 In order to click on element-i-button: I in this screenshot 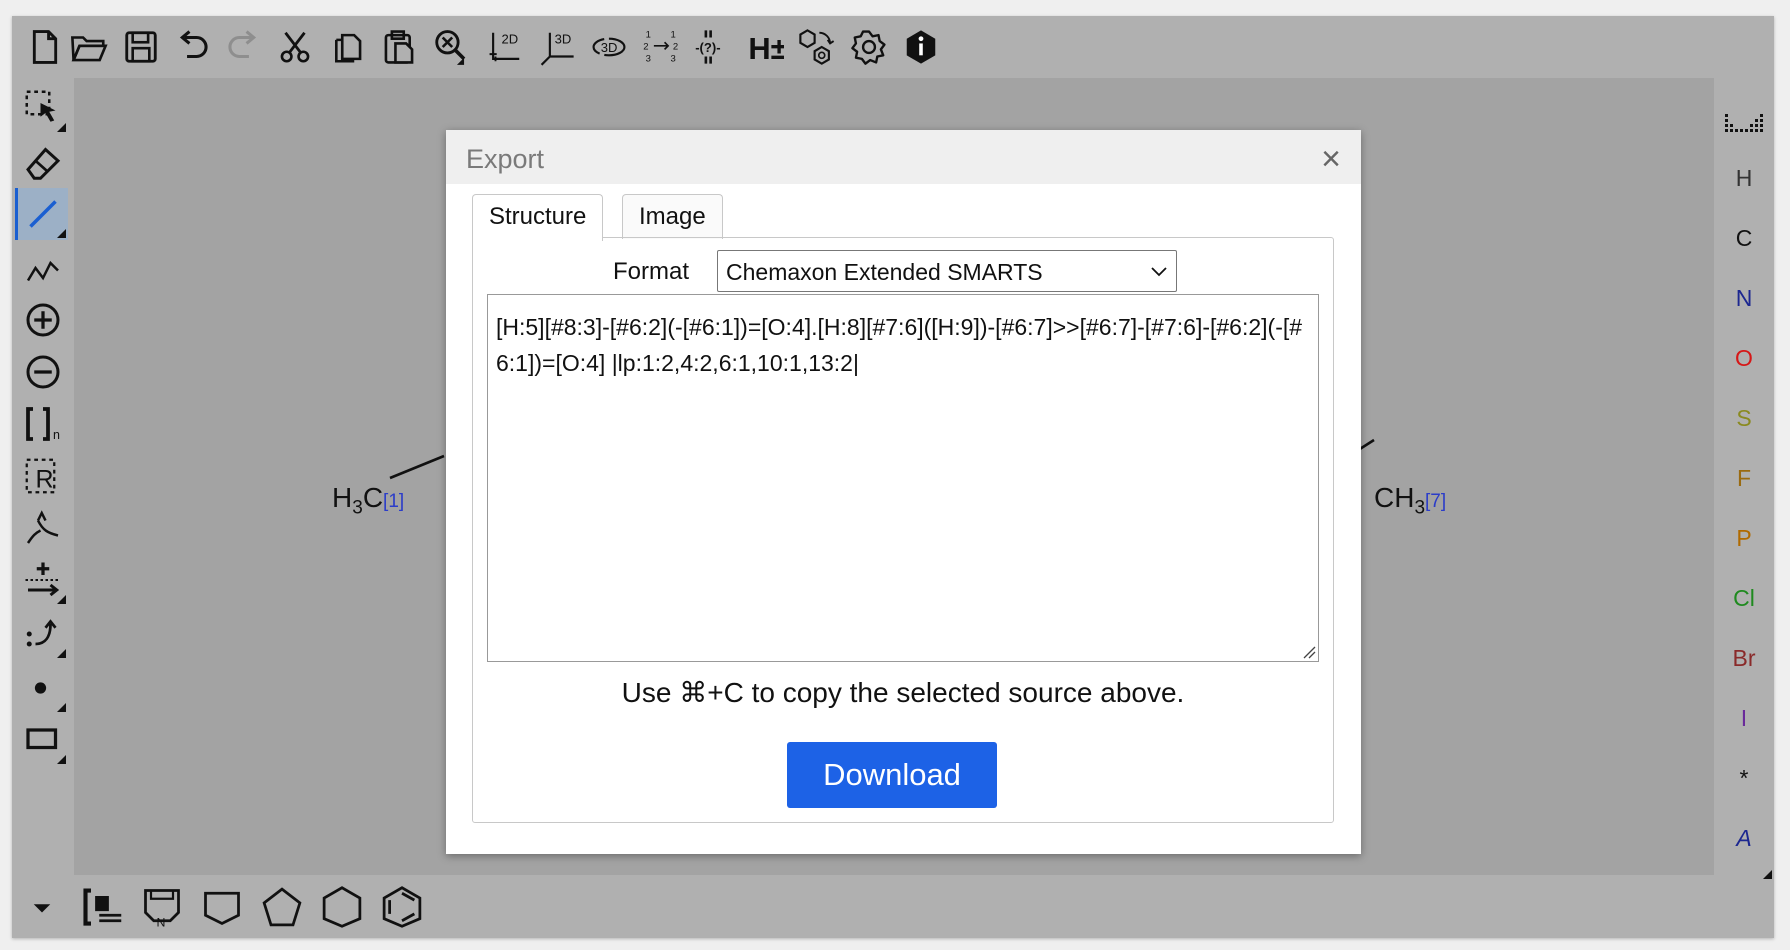, I will do `click(1744, 718)`.